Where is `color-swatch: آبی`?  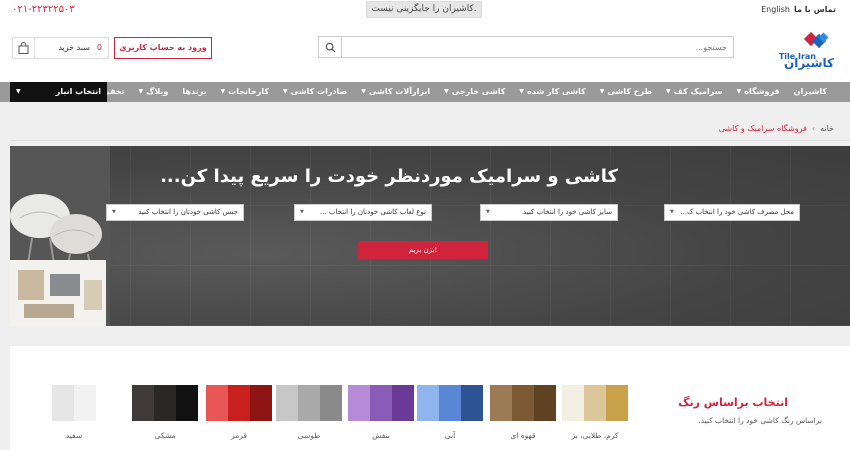 color-swatch: آبی is located at coordinates (450, 412).